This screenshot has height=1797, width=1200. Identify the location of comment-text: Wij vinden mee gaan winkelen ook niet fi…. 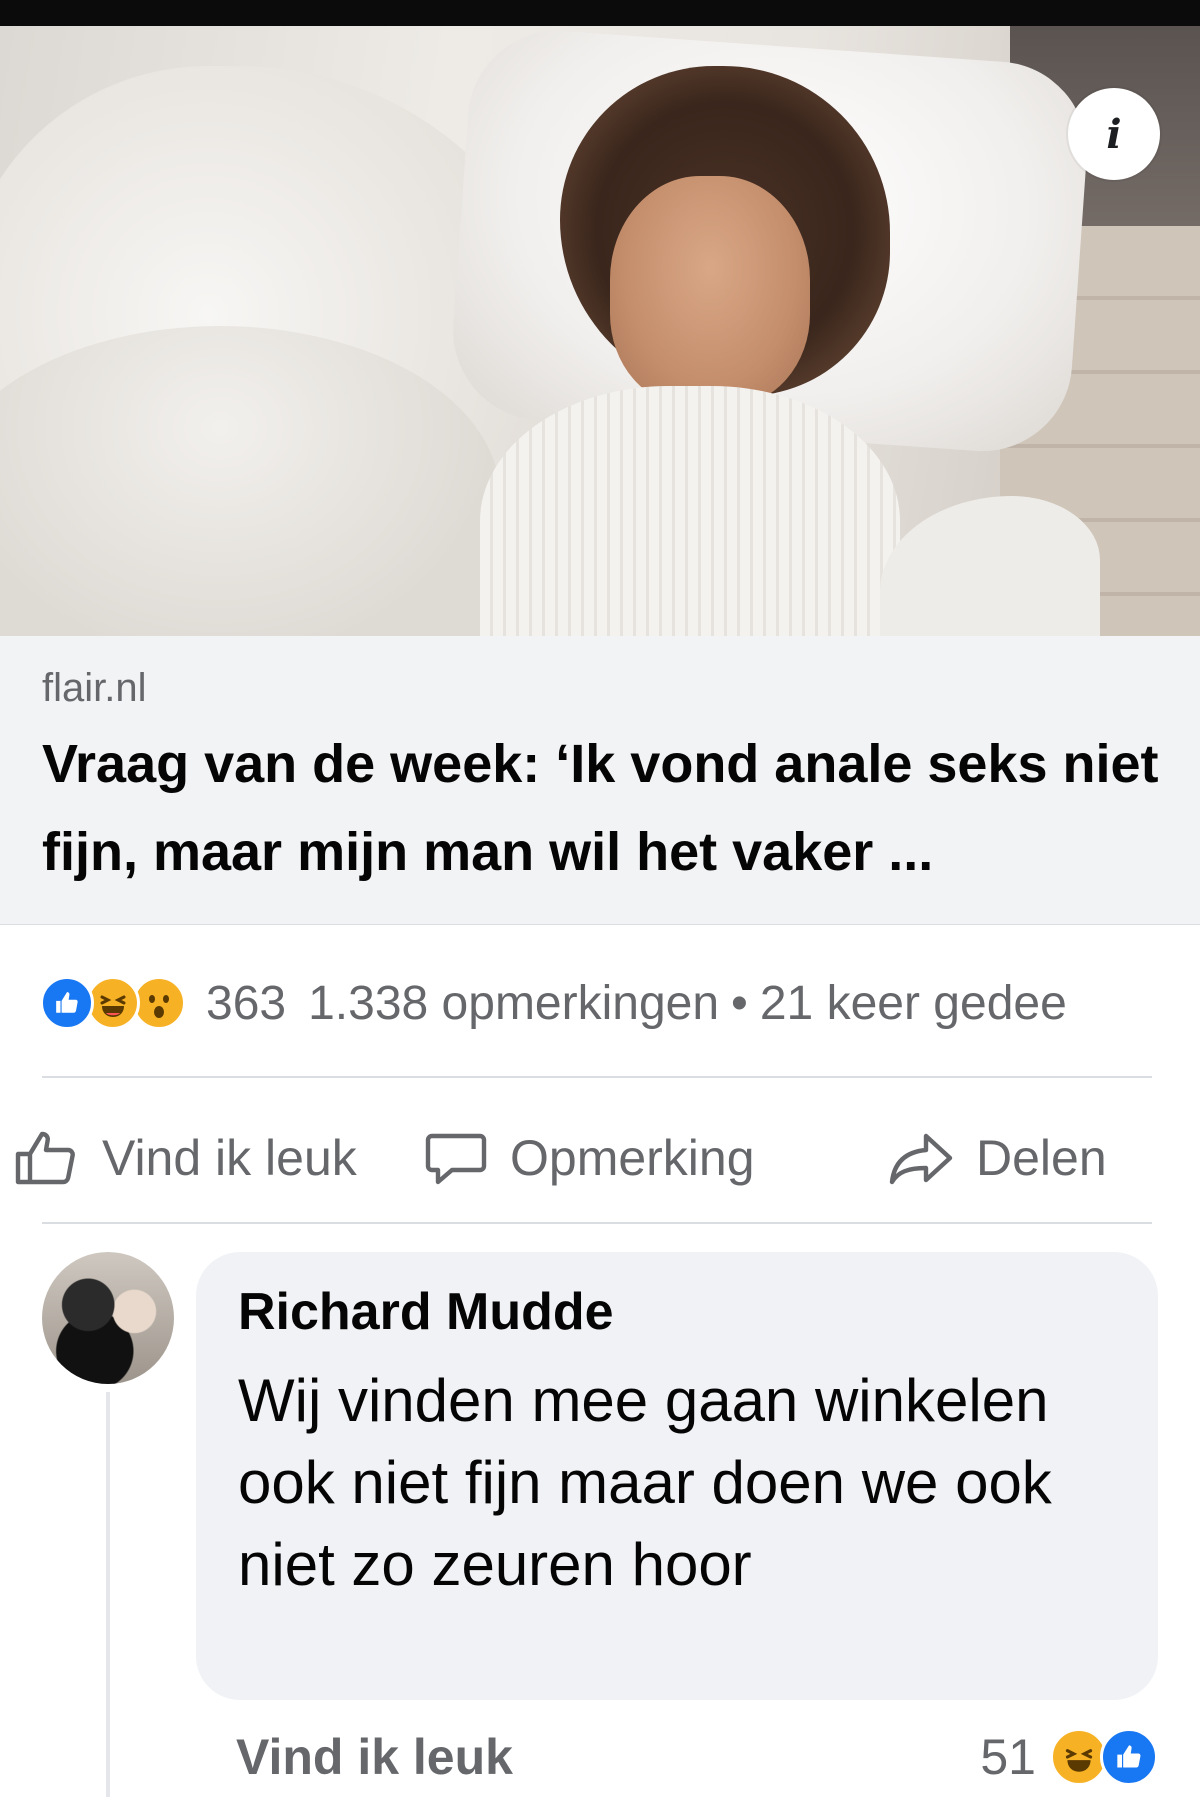
(645, 1482).